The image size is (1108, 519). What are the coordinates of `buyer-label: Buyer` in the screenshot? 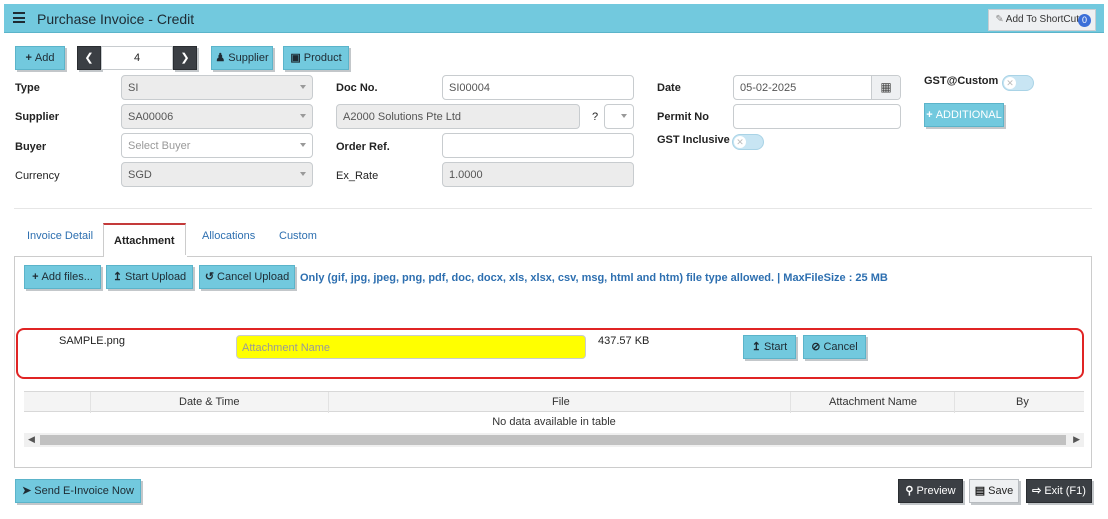 It's located at (31, 147).